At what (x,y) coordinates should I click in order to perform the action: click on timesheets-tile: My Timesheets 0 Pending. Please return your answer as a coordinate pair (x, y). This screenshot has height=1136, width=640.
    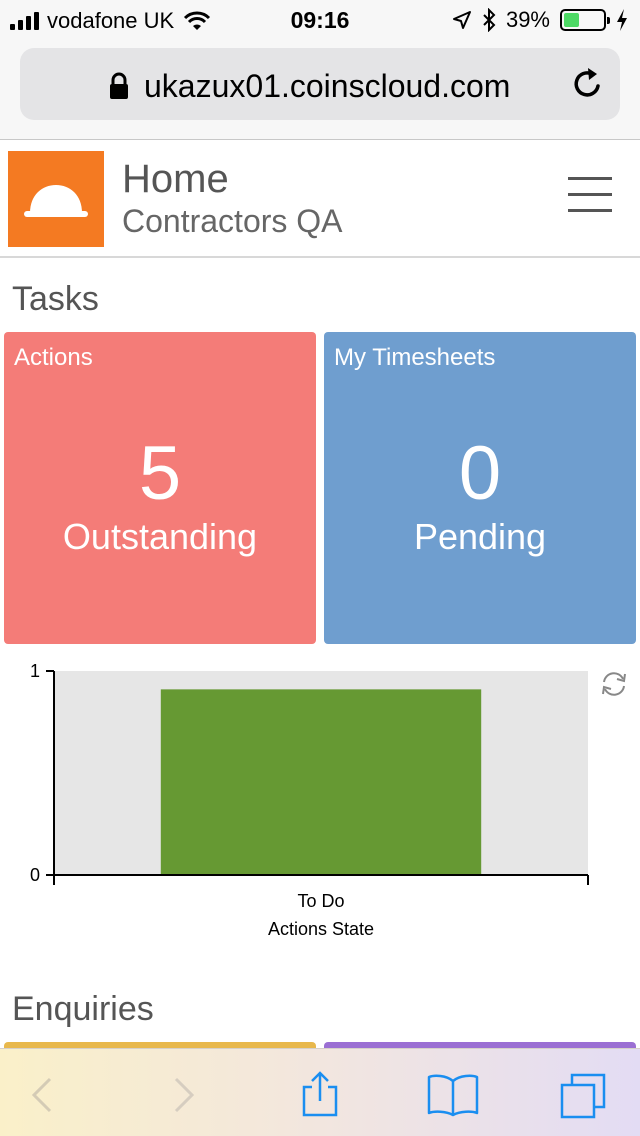
    Looking at the image, I should click on (480, 488).